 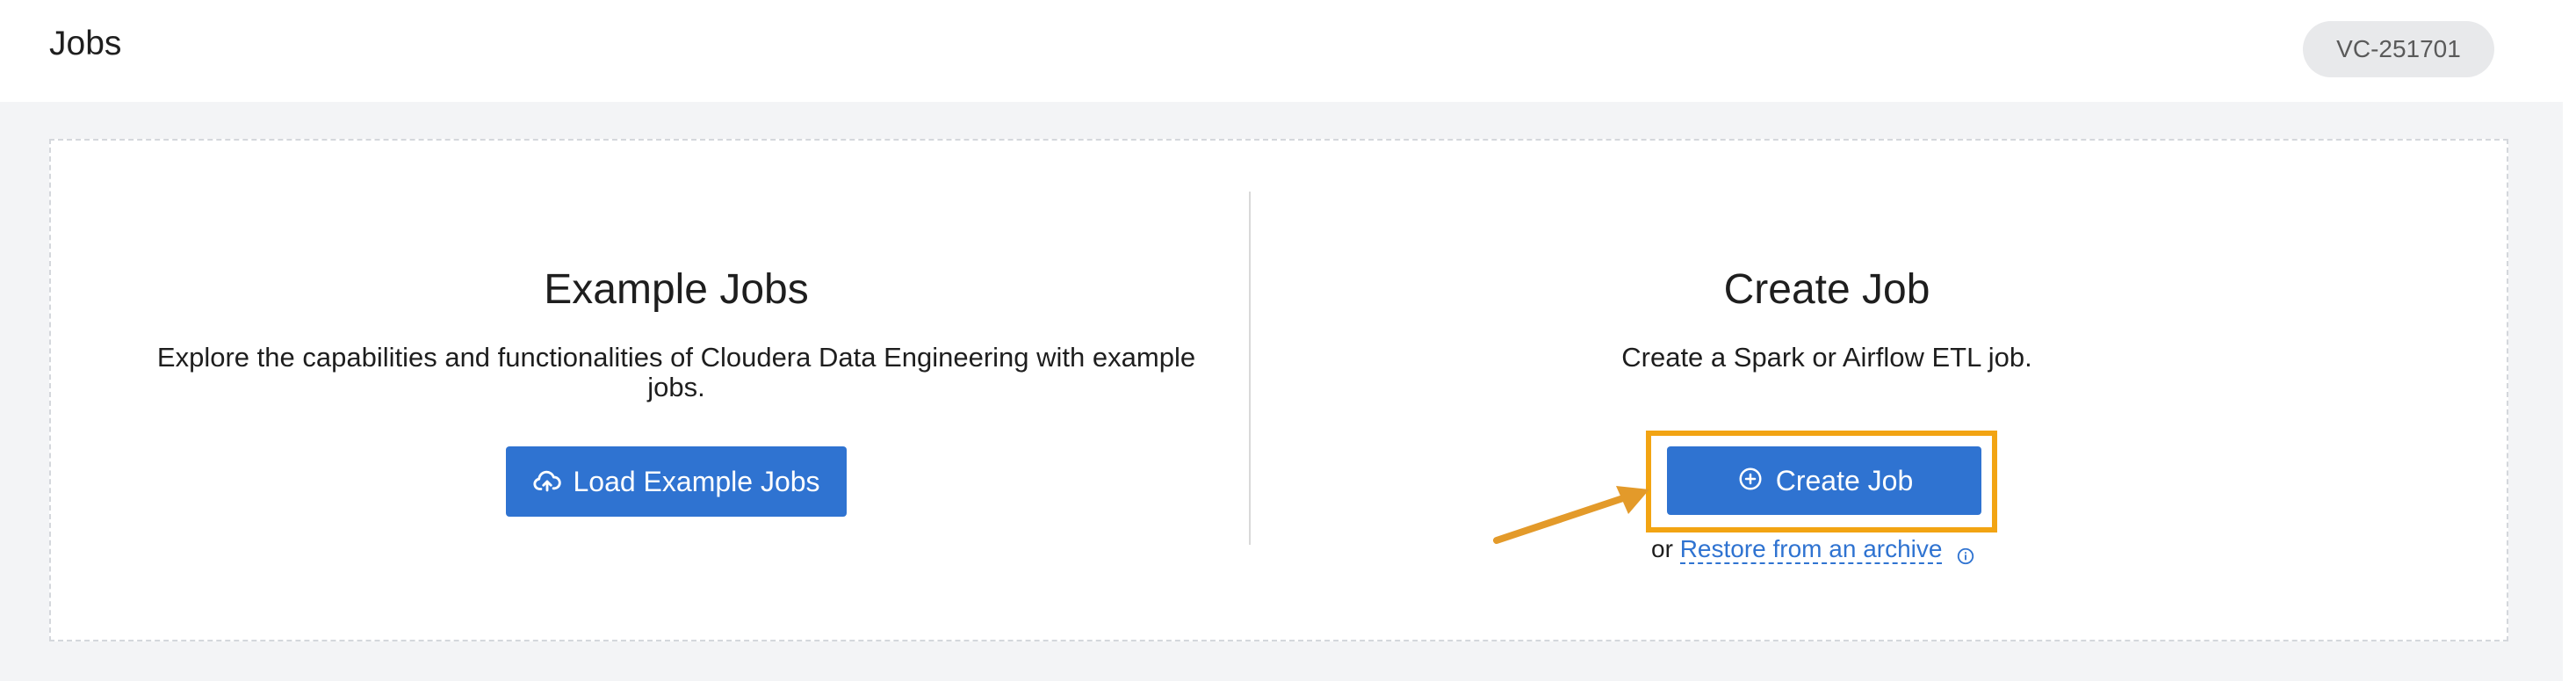 What do you see at coordinates (2569, 340) in the screenshot?
I see `window-right-edge` at bounding box center [2569, 340].